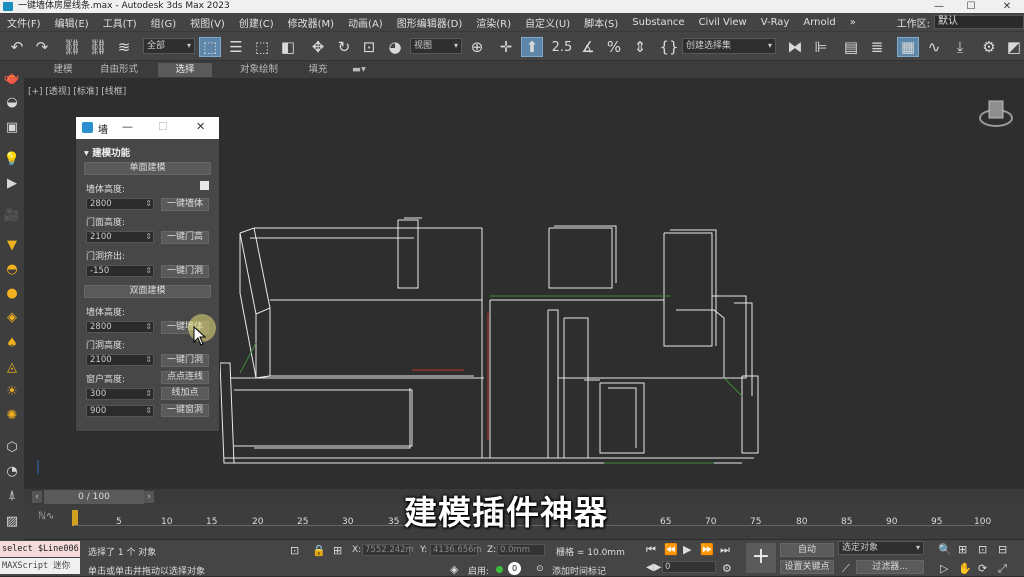 This screenshot has height=577, width=1024. Describe the element at coordinates (12, 245) in the screenshot. I see `spotlight-icon: ▼` at that location.